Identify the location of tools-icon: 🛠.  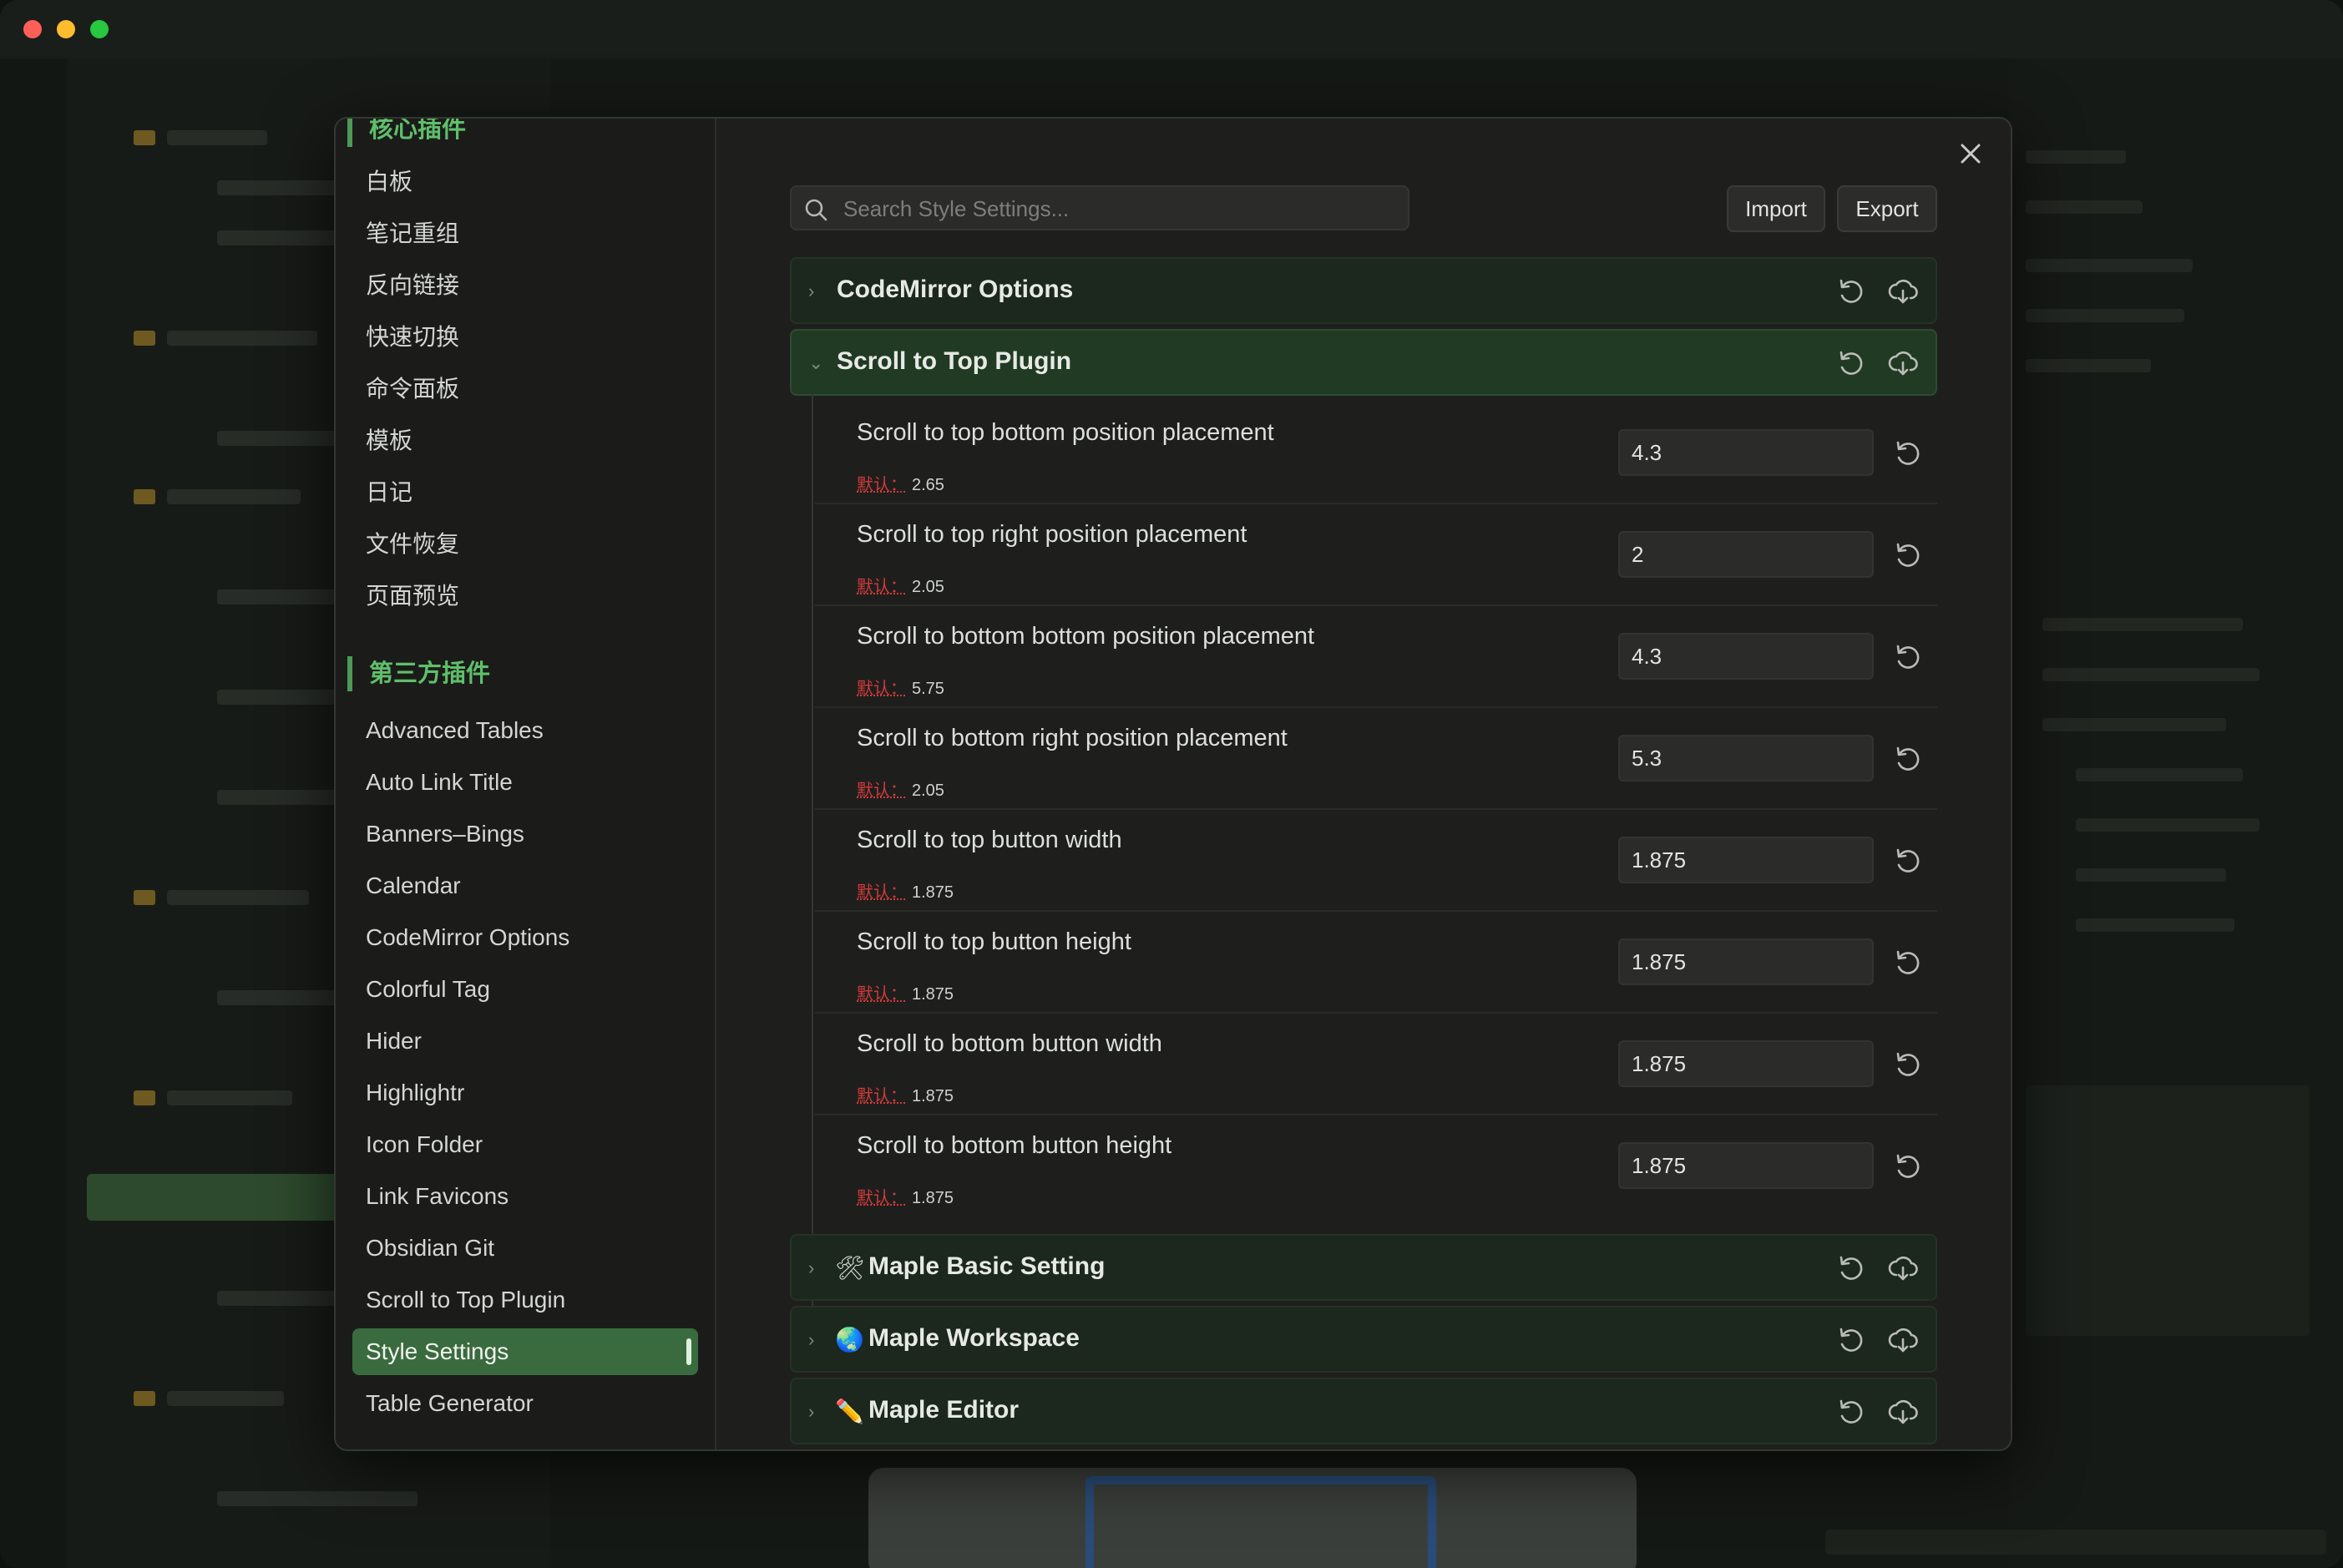
(850, 1268).